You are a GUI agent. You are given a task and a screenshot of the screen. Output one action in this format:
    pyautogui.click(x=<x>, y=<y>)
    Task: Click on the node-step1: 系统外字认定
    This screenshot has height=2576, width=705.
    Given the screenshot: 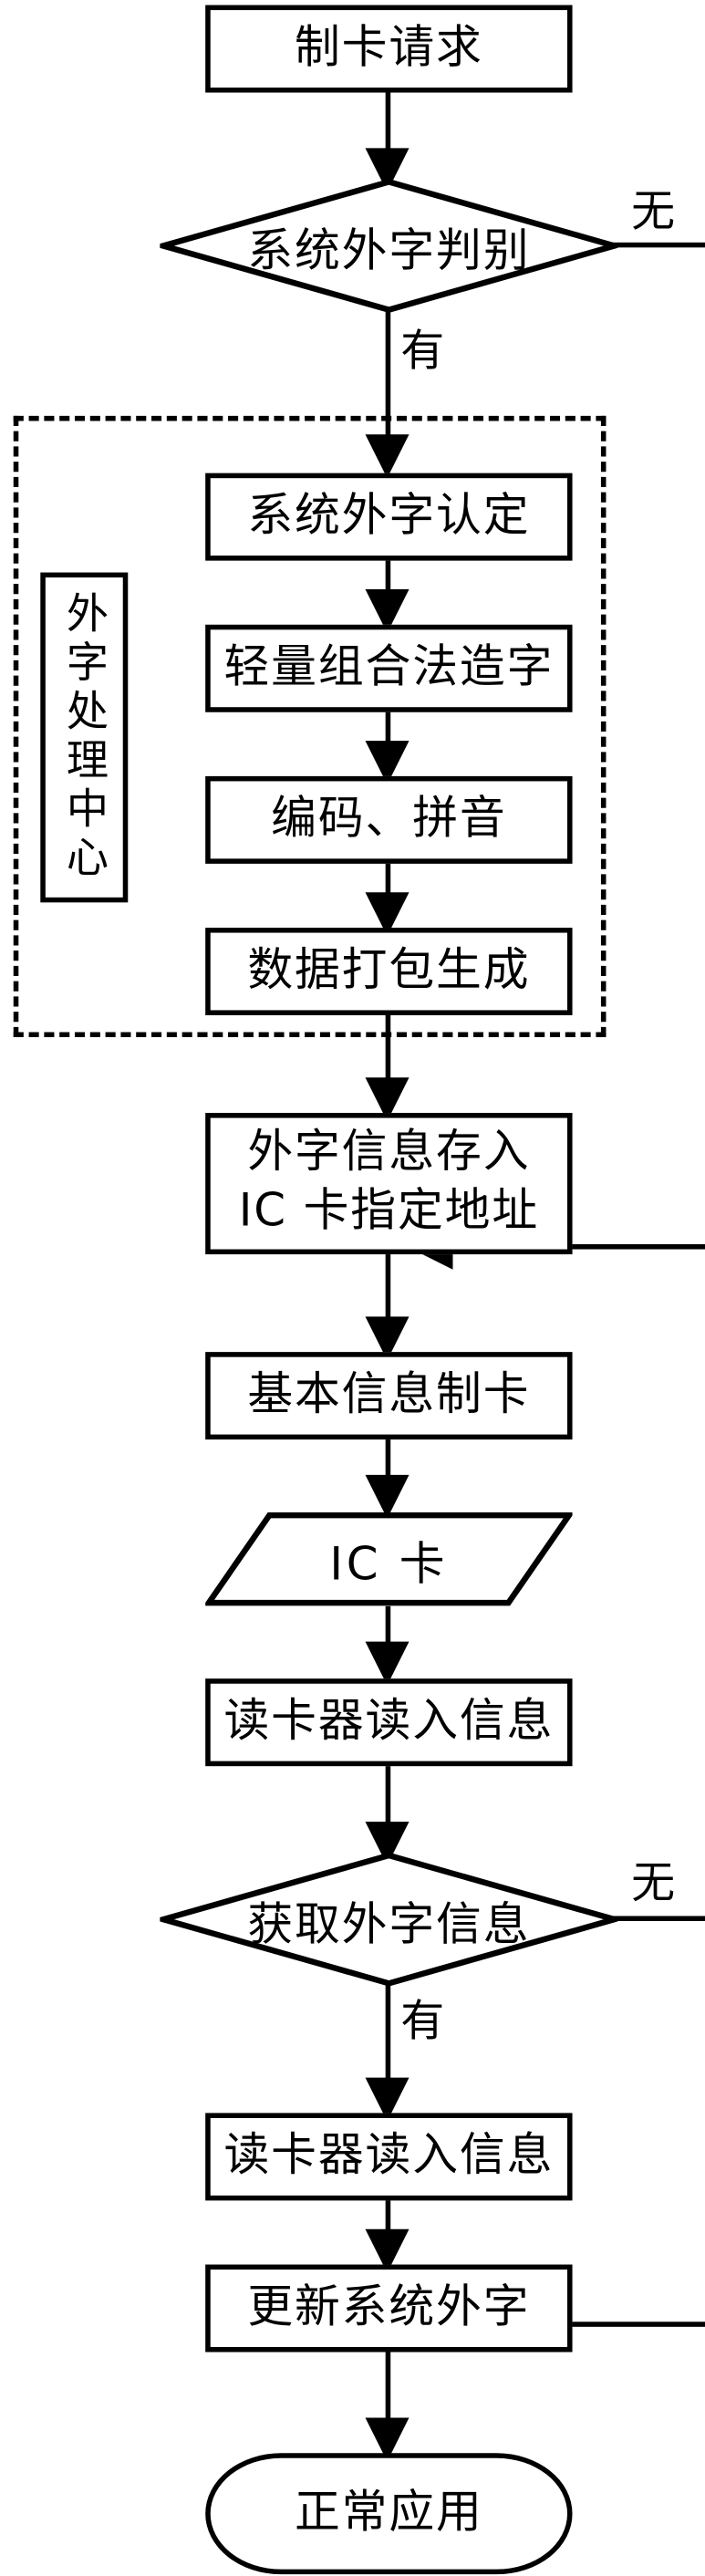 What is the action you would take?
    pyautogui.click(x=389, y=517)
    